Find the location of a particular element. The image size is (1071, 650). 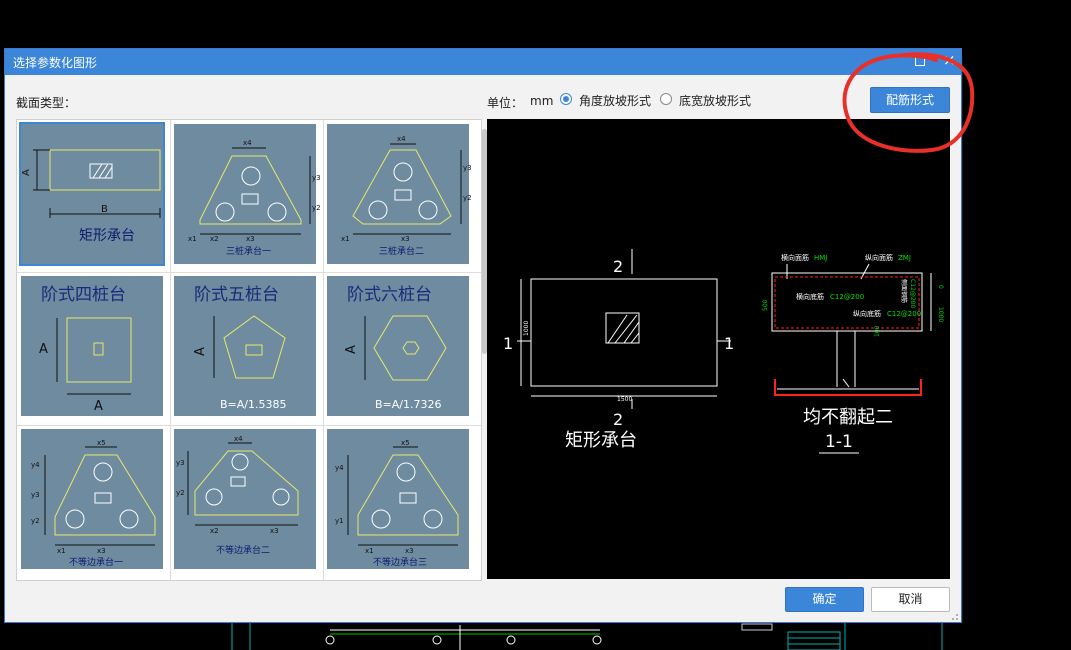

plan-height-dim: 1000 is located at coordinates (526, 328).